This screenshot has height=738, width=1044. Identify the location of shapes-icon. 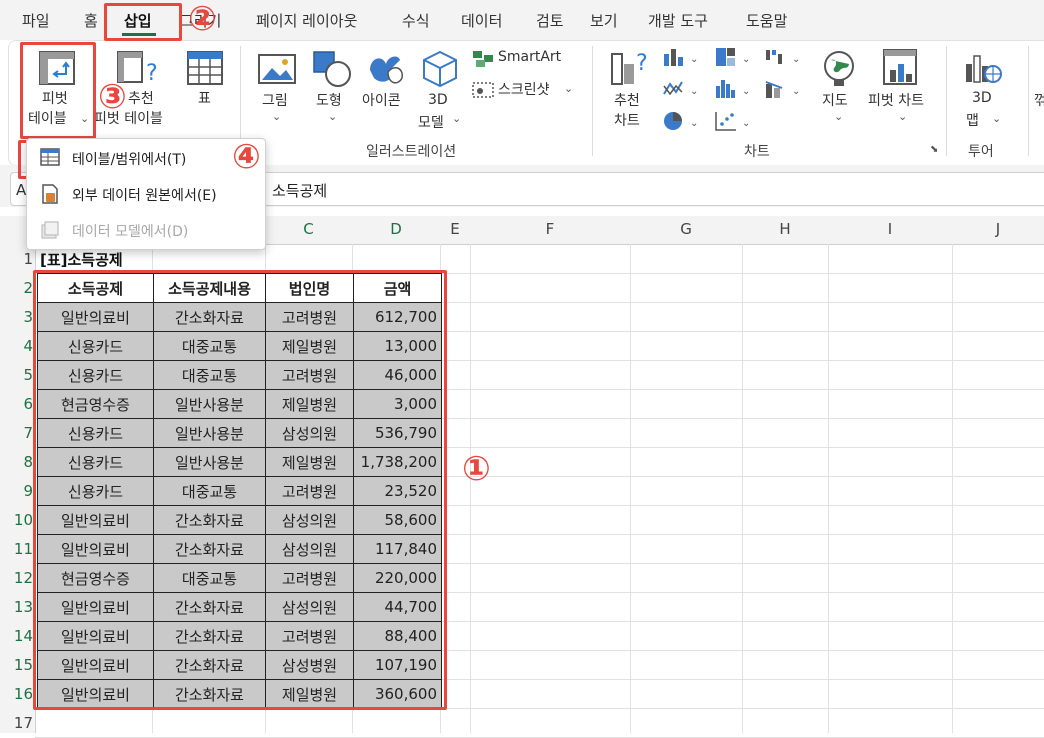
(332, 69).